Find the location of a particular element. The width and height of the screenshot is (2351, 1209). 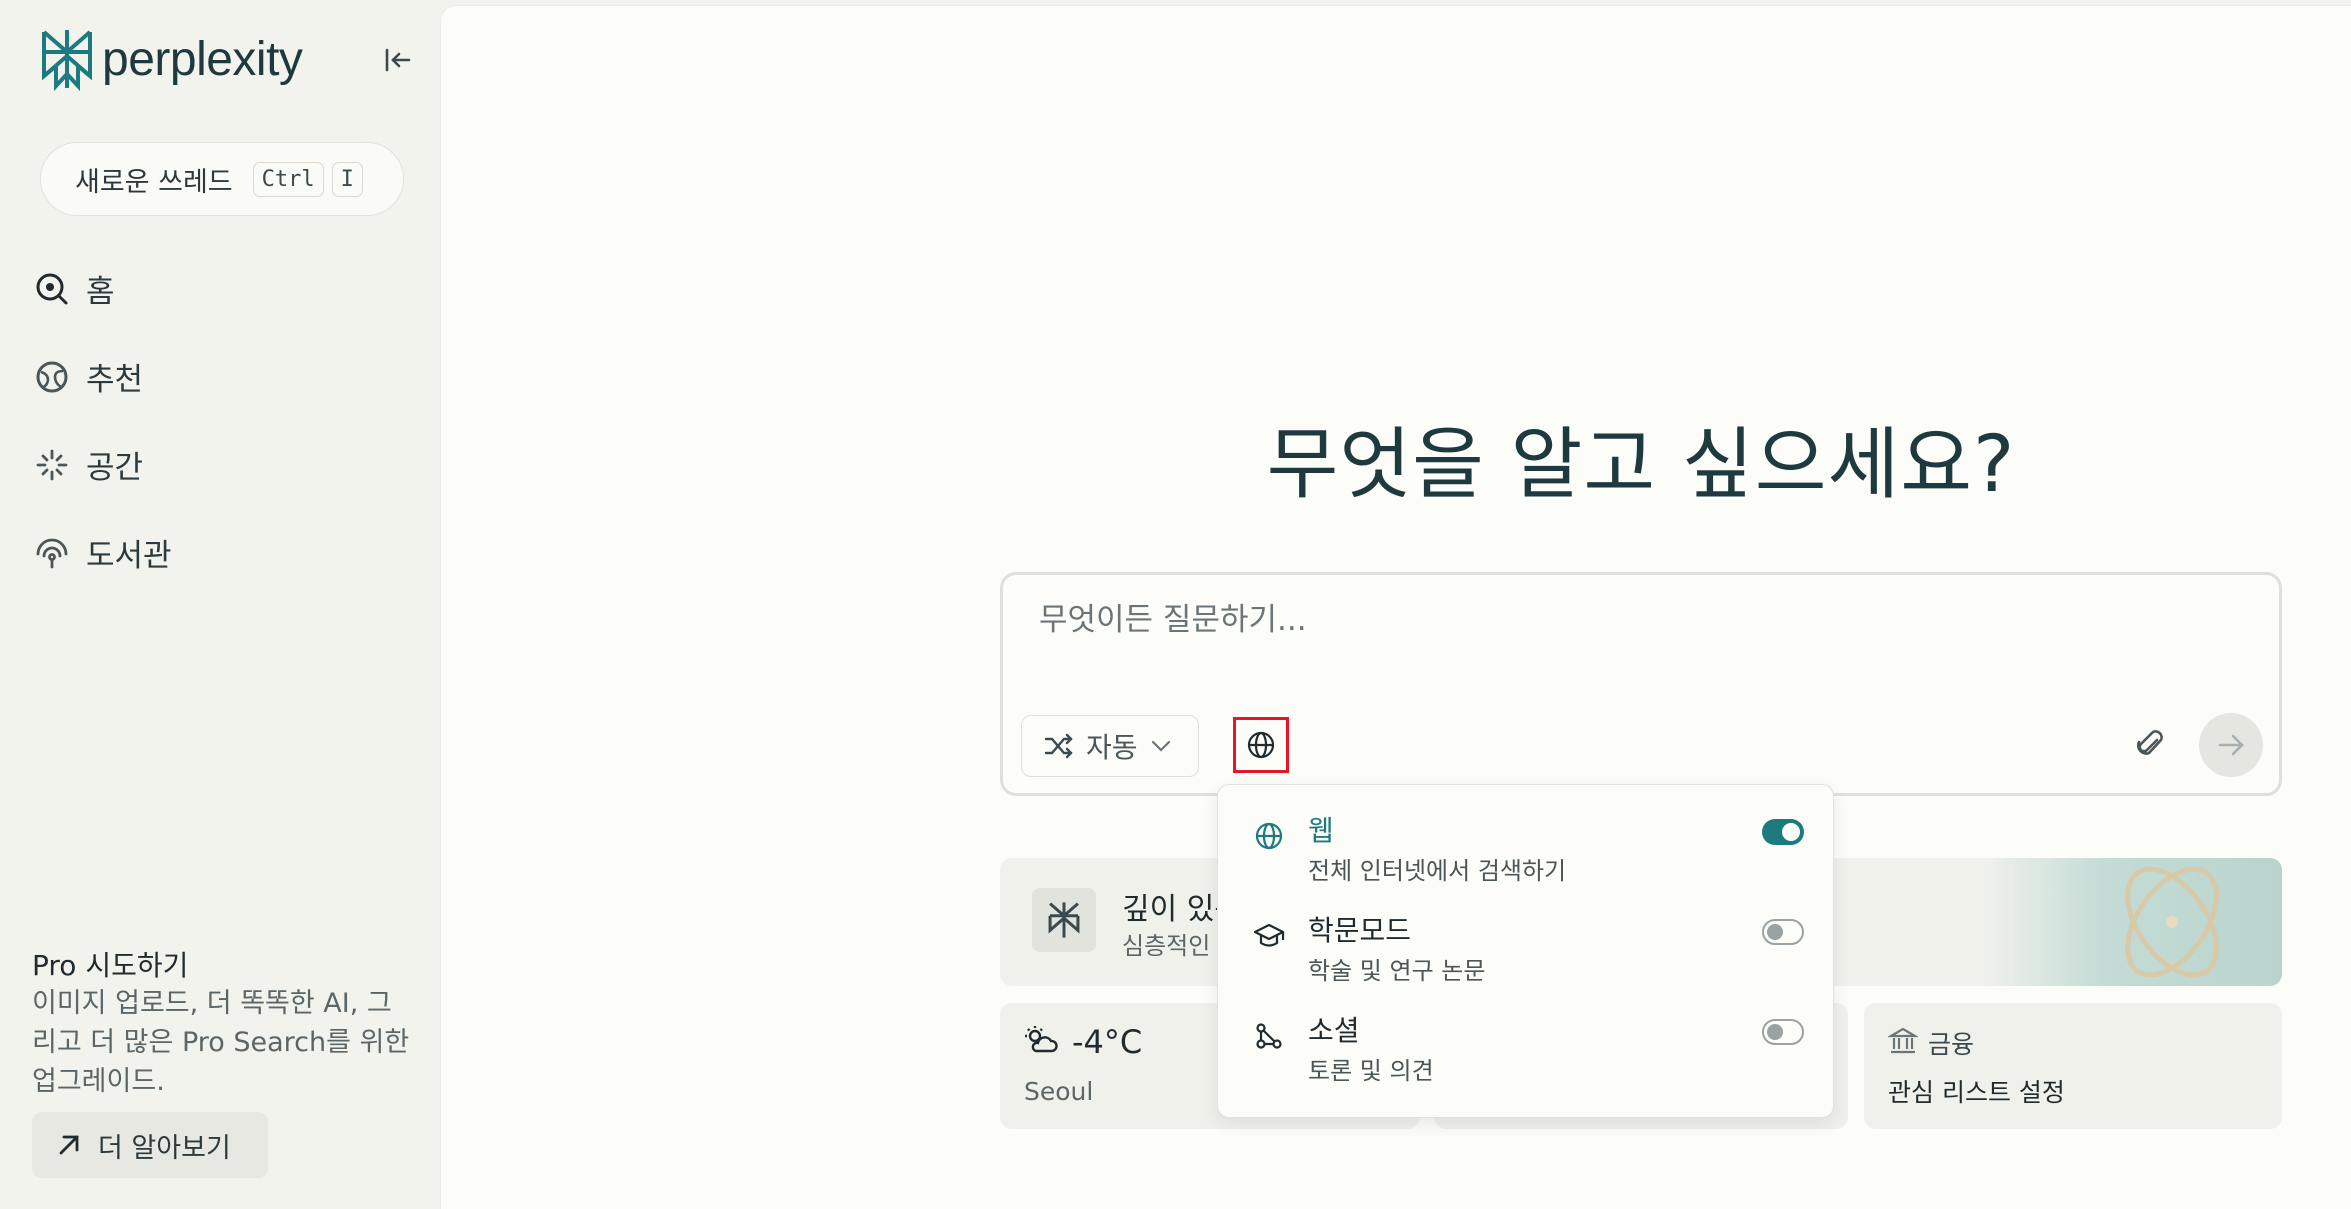

perplexity-logo-icon is located at coordinates (67, 61).